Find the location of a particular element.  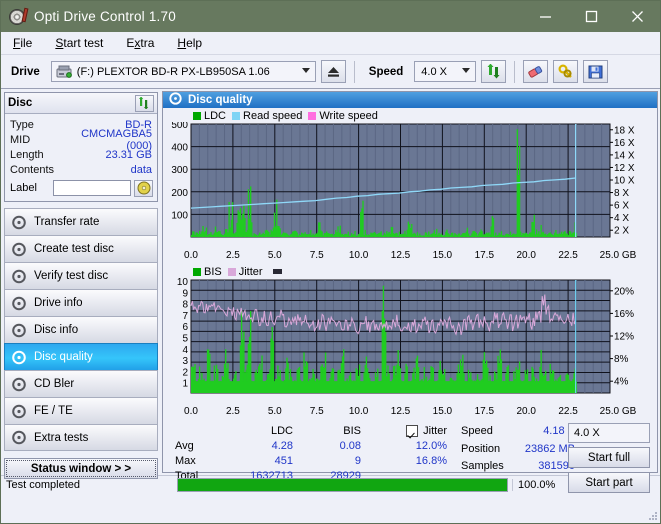

menu-help: Help is located at coordinates (189, 43).